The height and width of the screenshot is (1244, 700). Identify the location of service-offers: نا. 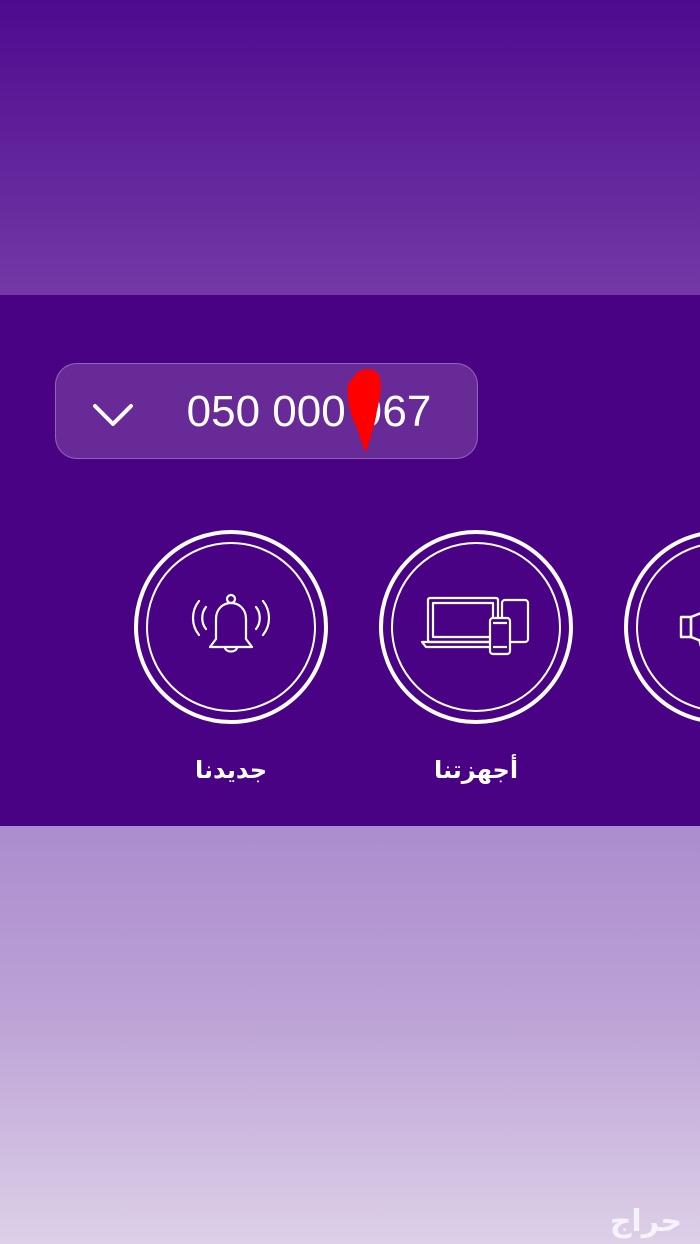
(662, 627).